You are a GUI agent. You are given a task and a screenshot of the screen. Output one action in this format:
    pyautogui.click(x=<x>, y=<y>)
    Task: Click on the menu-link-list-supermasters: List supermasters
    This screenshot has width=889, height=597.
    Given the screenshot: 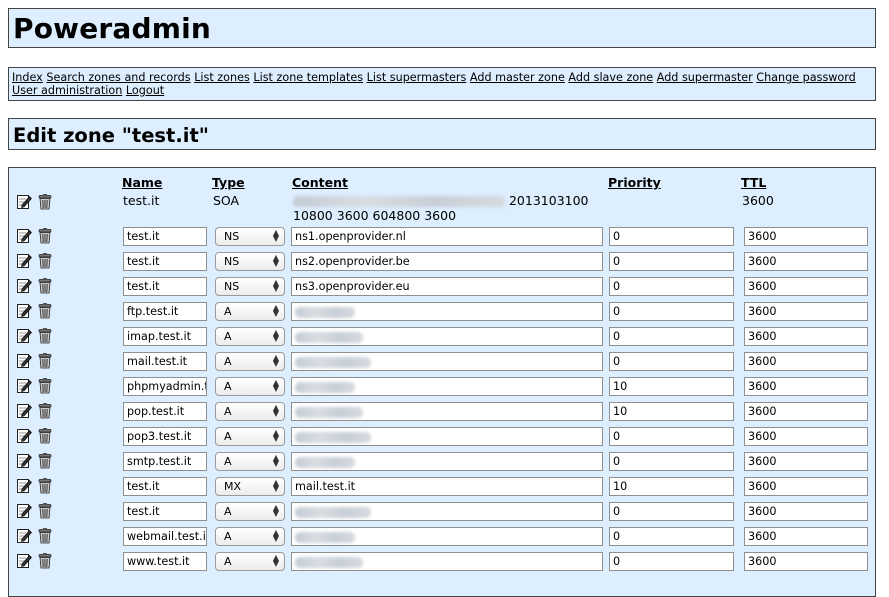 What is the action you would take?
    pyautogui.click(x=417, y=77)
    